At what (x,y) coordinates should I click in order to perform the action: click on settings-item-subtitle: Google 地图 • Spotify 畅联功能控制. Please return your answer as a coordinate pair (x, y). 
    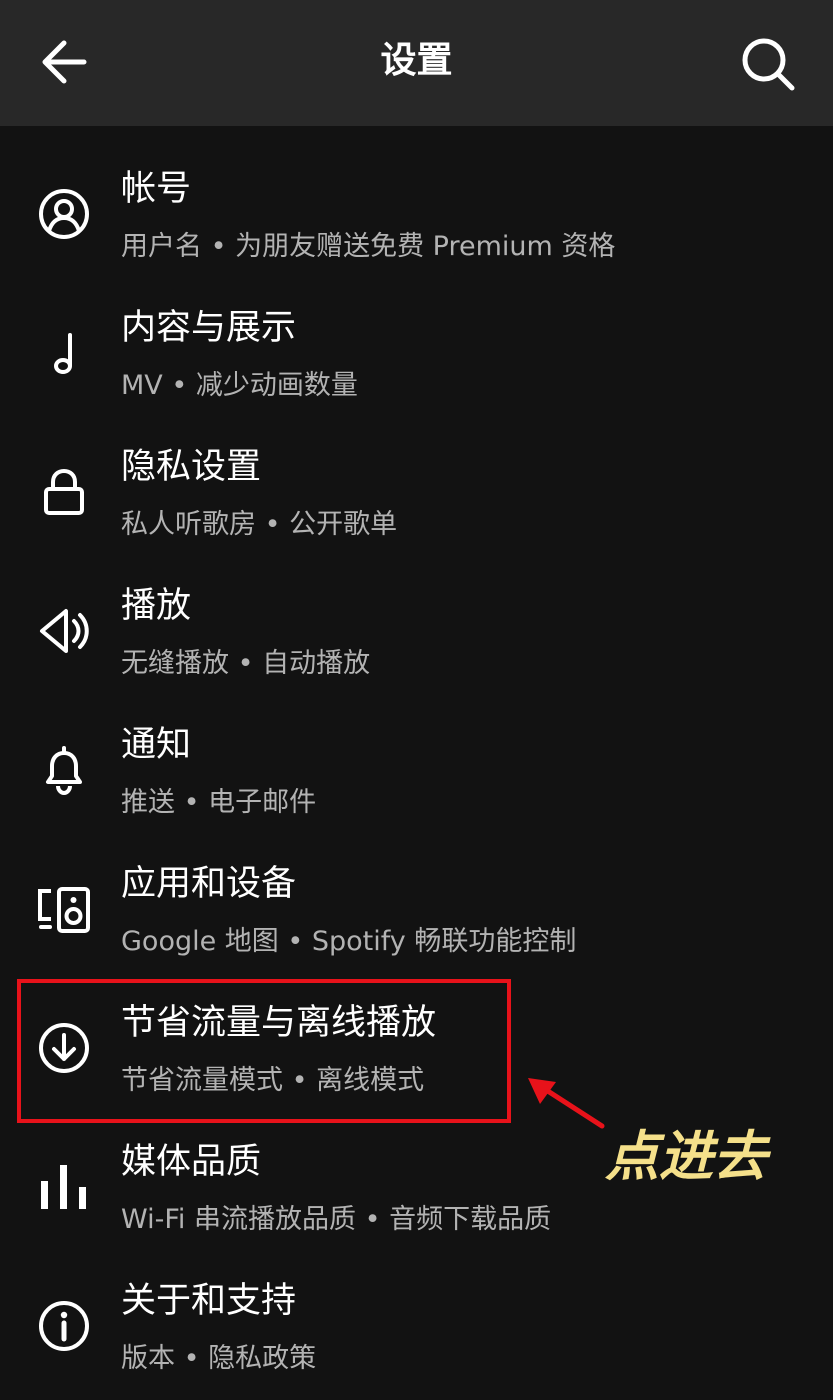
    Looking at the image, I should click on (349, 941).